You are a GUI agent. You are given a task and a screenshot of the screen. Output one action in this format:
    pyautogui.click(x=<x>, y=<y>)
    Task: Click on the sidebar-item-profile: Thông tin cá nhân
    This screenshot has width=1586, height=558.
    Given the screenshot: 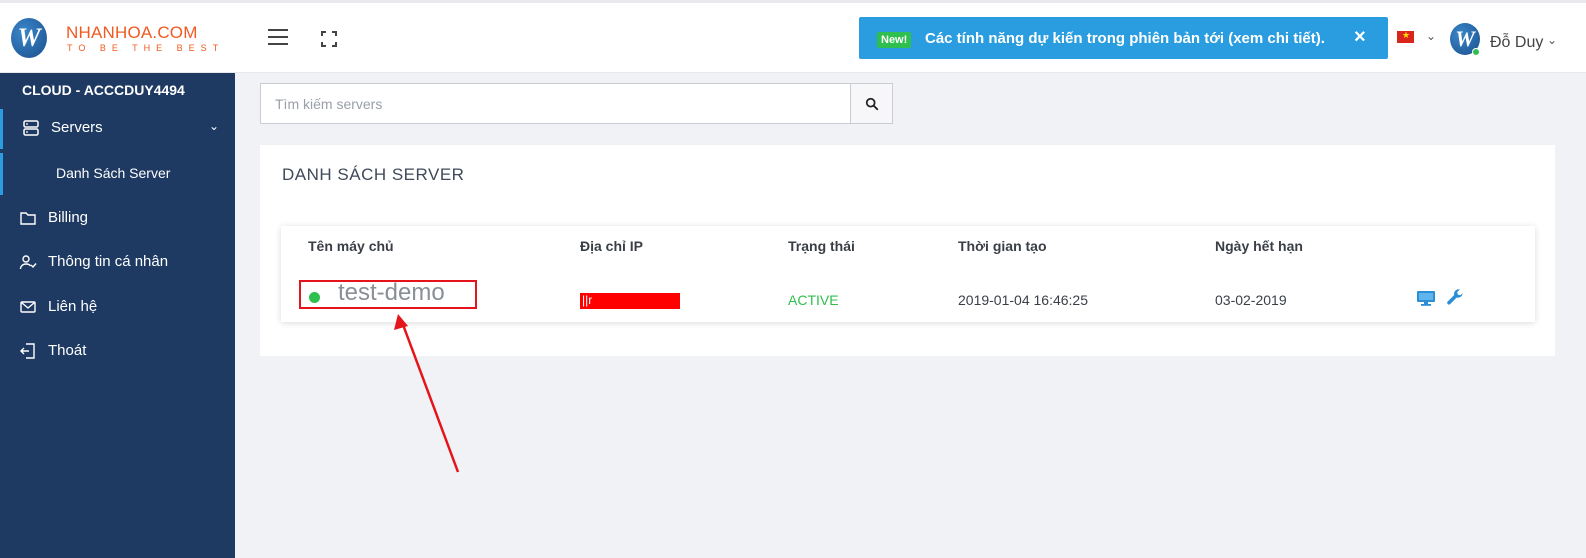 What is the action you would take?
    pyautogui.click(x=117, y=263)
    